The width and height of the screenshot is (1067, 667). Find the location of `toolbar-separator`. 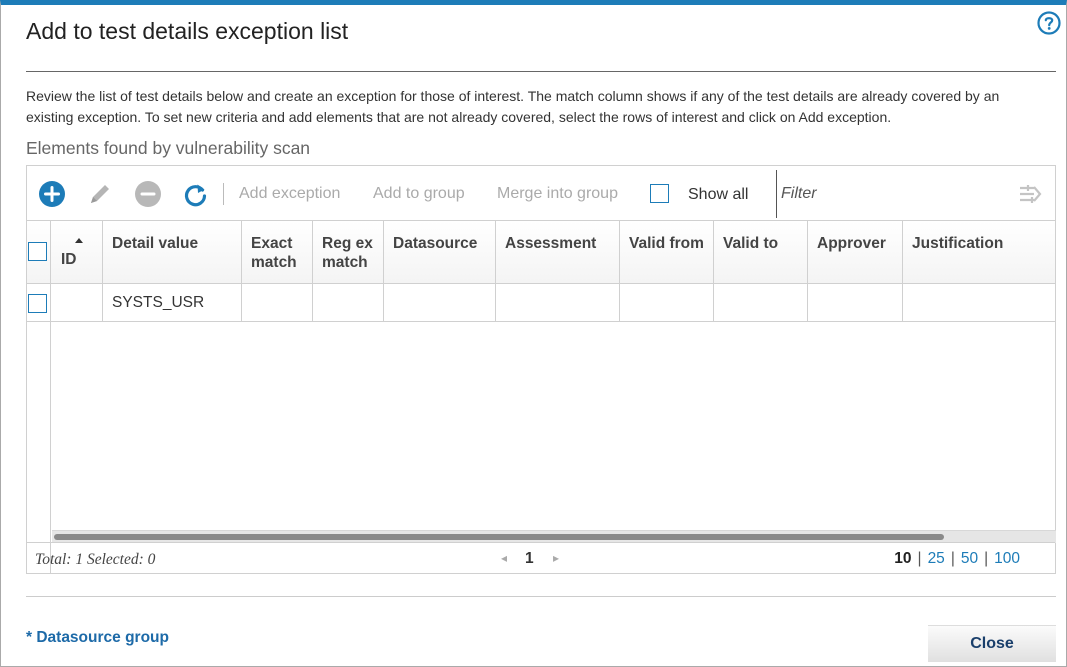

toolbar-separator is located at coordinates (223, 194).